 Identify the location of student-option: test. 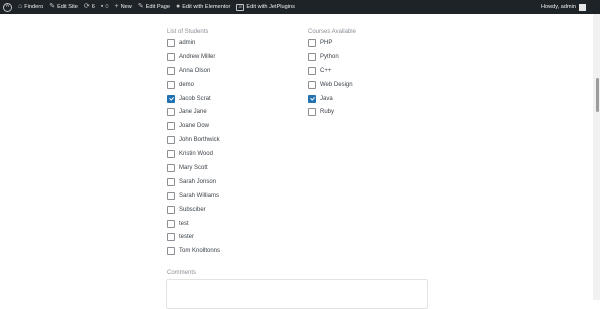
(193, 224).